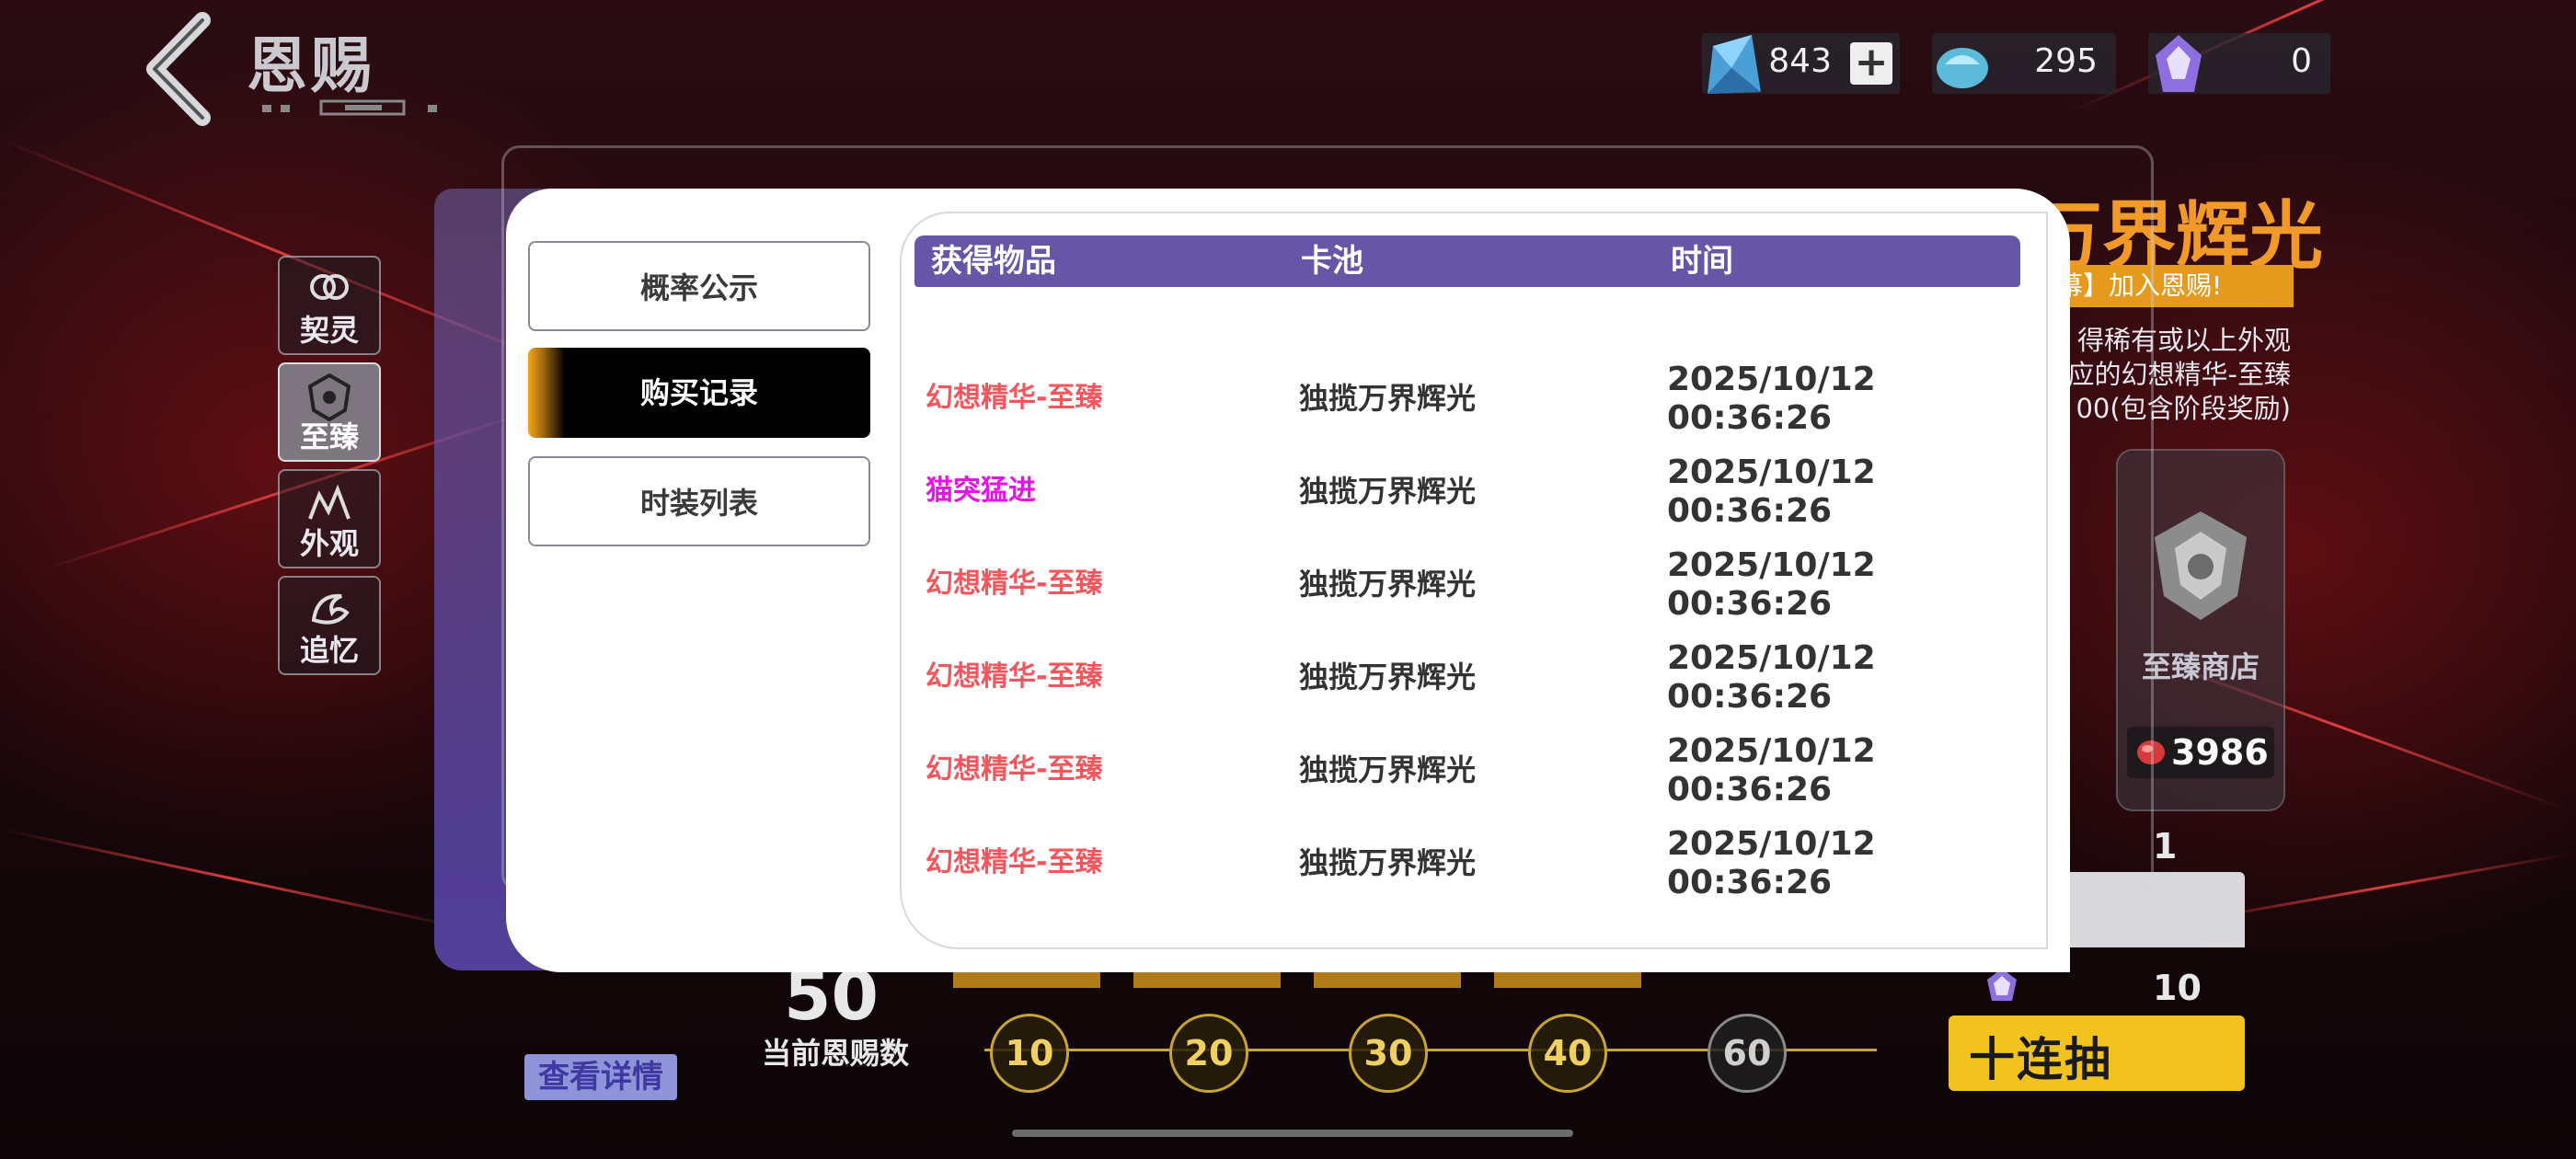 The height and width of the screenshot is (1159, 2576). Describe the element at coordinates (1332, 261) in the screenshot. I see `column-header-pool: 卡池` at that location.